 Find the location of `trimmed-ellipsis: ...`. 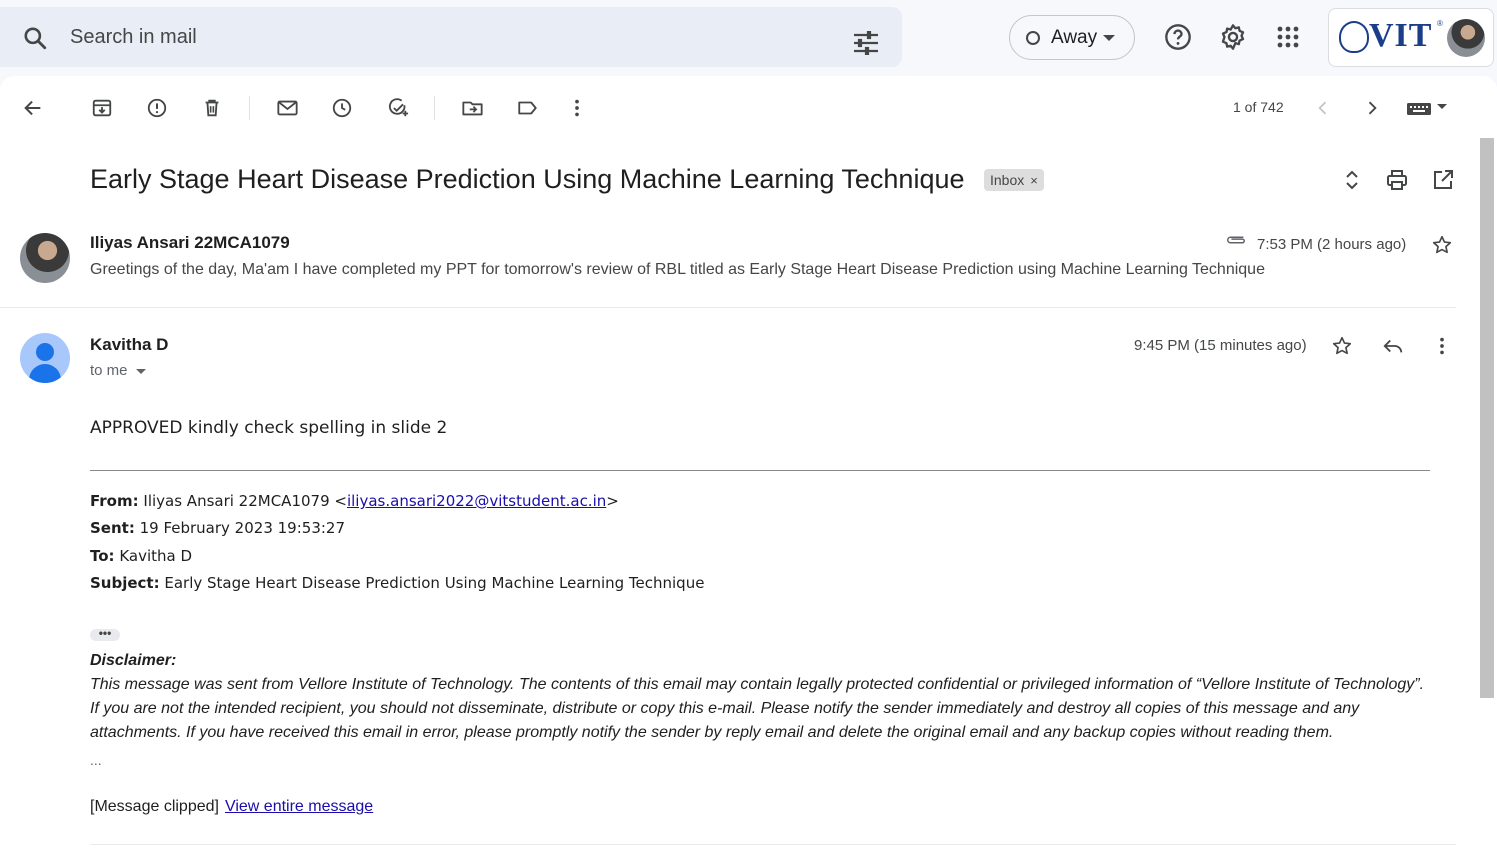

trimmed-ellipsis: ... is located at coordinates (96, 760).